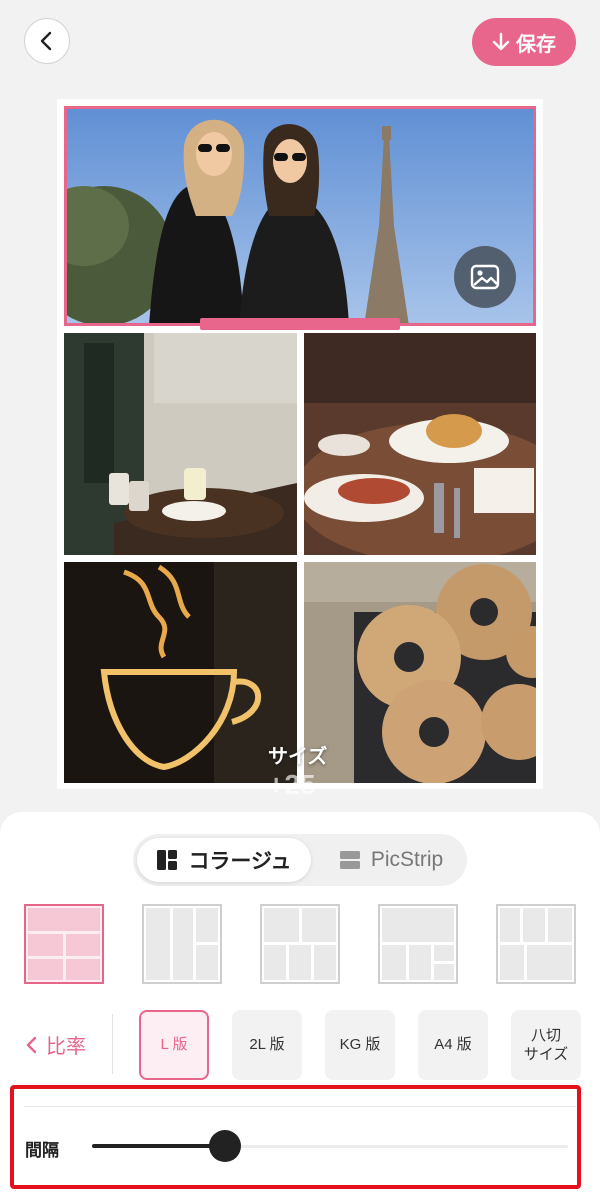 The height and width of the screenshot is (1201, 600). I want to click on tab-picstrip-label: PicStrip, so click(407, 859).